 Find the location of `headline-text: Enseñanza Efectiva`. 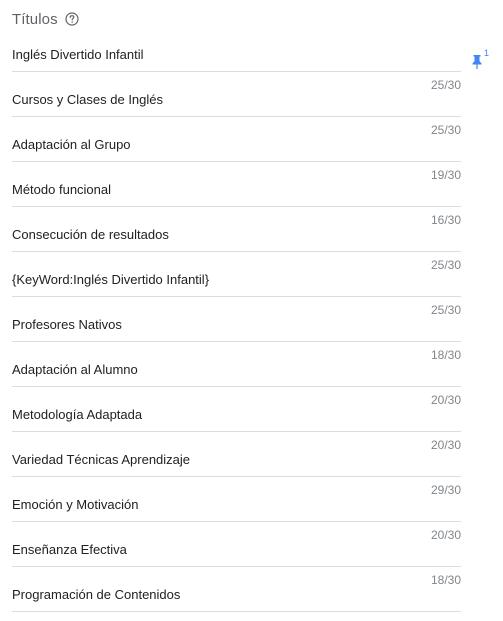

headline-text: Enseñanza Efectiva is located at coordinates (69, 549).